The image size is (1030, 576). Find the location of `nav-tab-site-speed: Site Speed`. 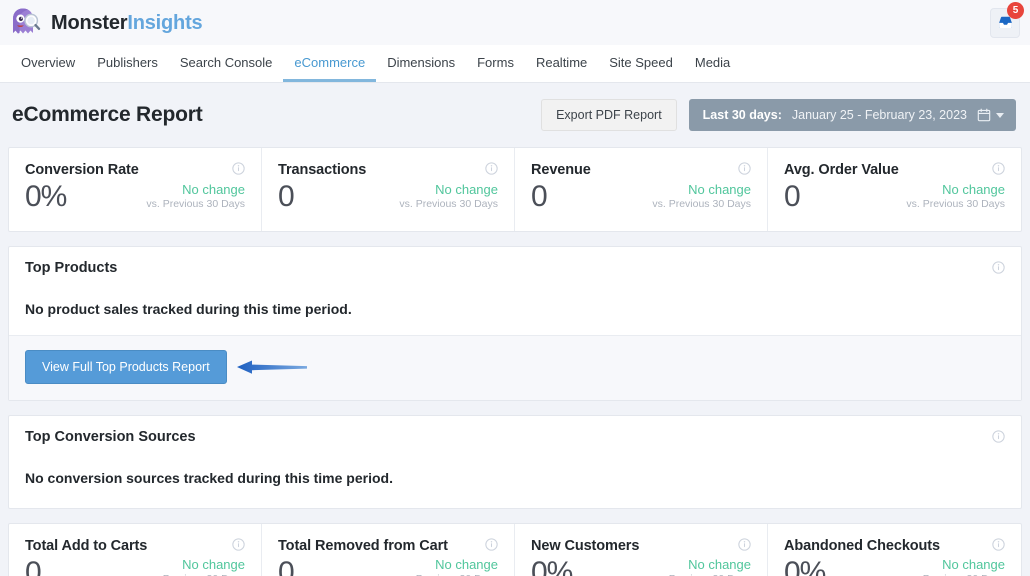

nav-tab-site-speed: Site Speed is located at coordinates (641, 63).